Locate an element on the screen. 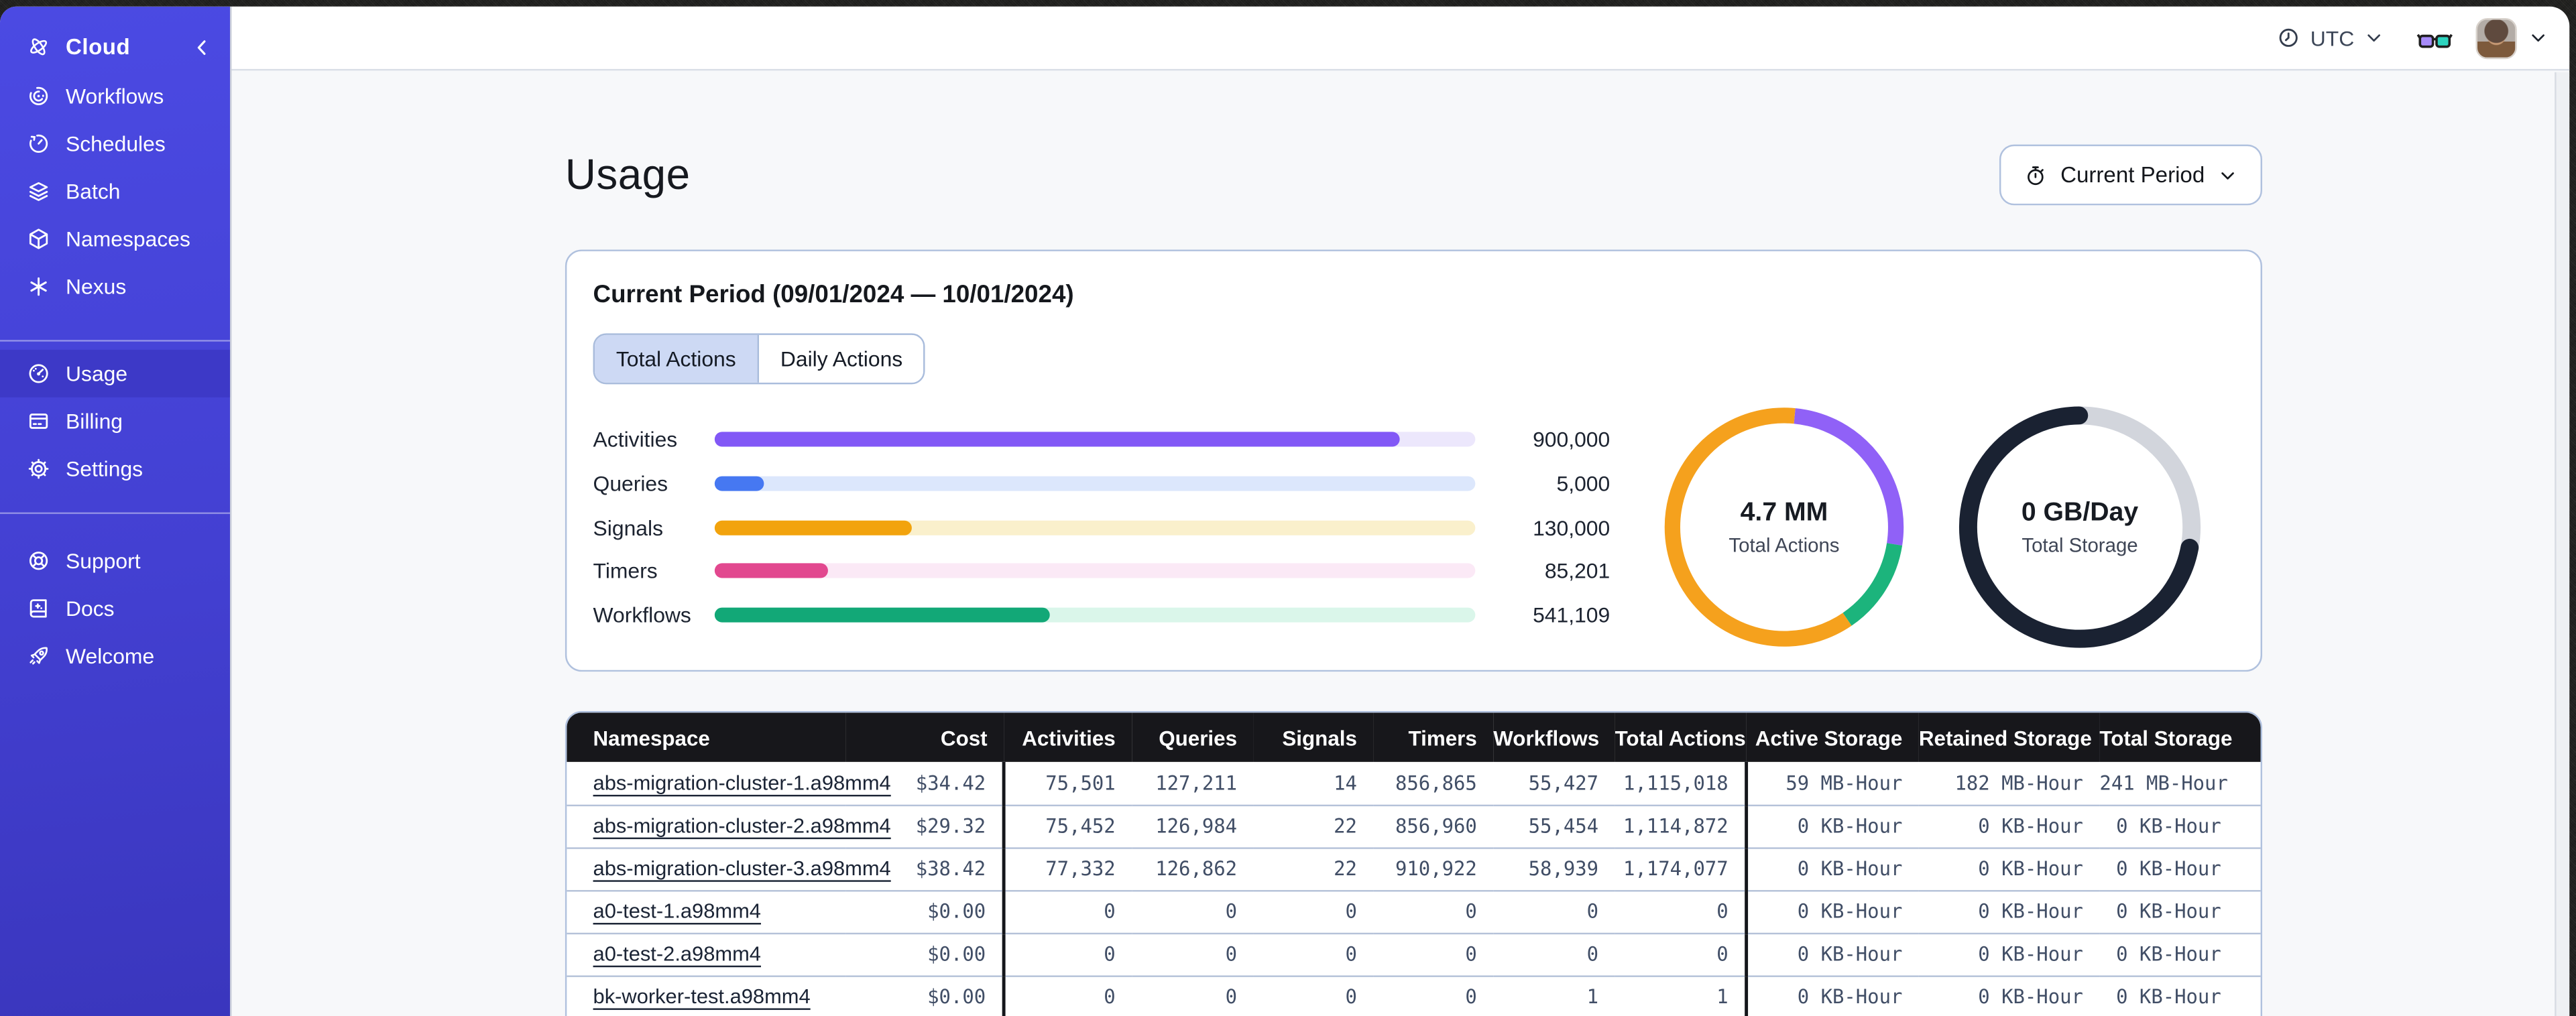 The image size is (2576, 1016). donut-center: 0 GB/Day Total Storage is located at coordinates (2080, 527).